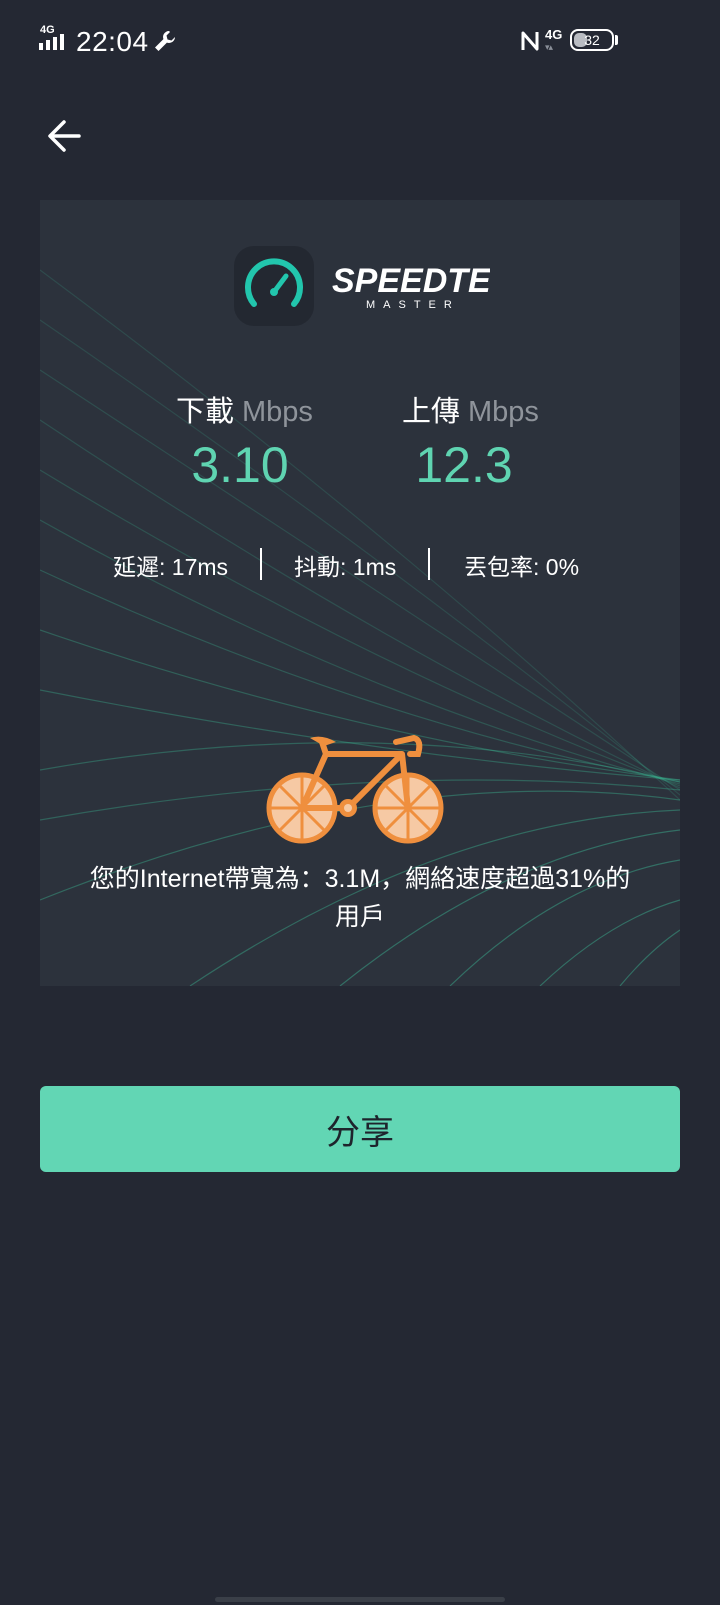 This screenshot has width=720, height=1605. Describe the element at coordinates (464, 465) in the screenshot. I see `upload-value: 12.3` at that location.